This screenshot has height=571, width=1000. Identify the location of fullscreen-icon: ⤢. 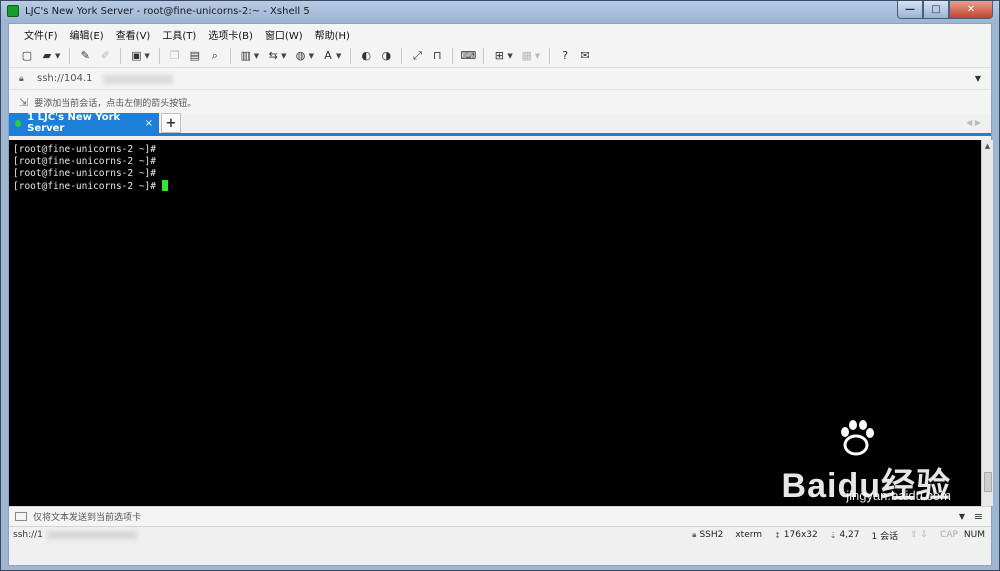
(417, 56).